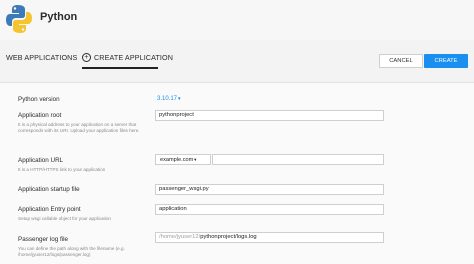  What do you see at coordinates (120, 68) in the screenshot?
I see `active-tab-indicator` at bounding box center [120, 68].